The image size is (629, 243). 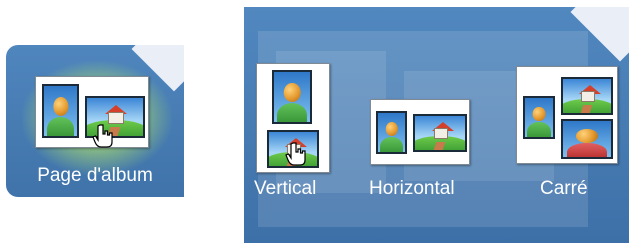 I want to click on square-layout-card-icon, so click(x=567, y=115).